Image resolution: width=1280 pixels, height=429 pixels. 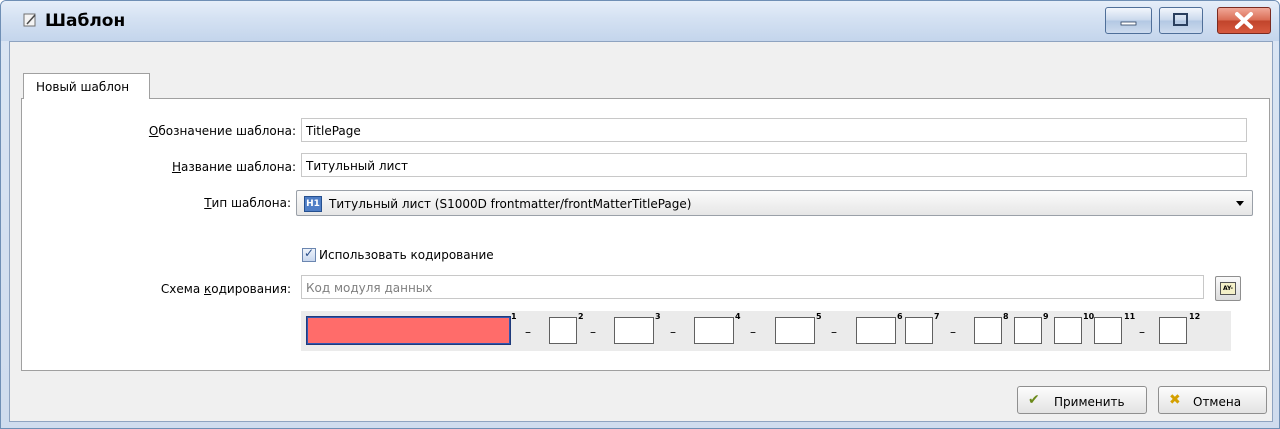 I want to click on segment-index: 10, so click(x=1089, y=316).